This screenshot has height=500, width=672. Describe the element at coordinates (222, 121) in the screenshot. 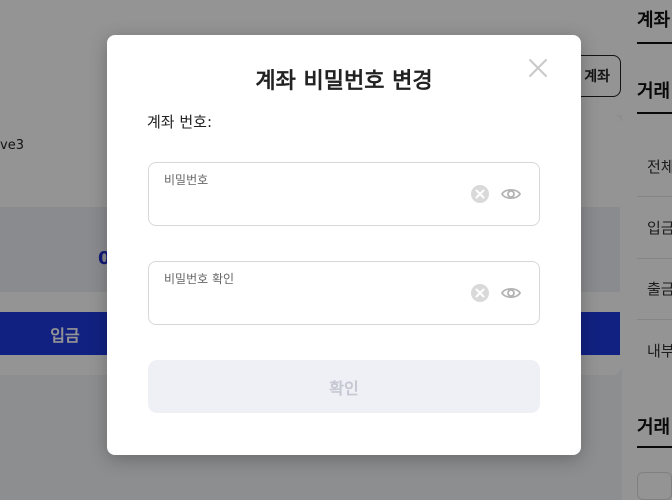

I see `account-number-row: 계좌 번호:` at that location.